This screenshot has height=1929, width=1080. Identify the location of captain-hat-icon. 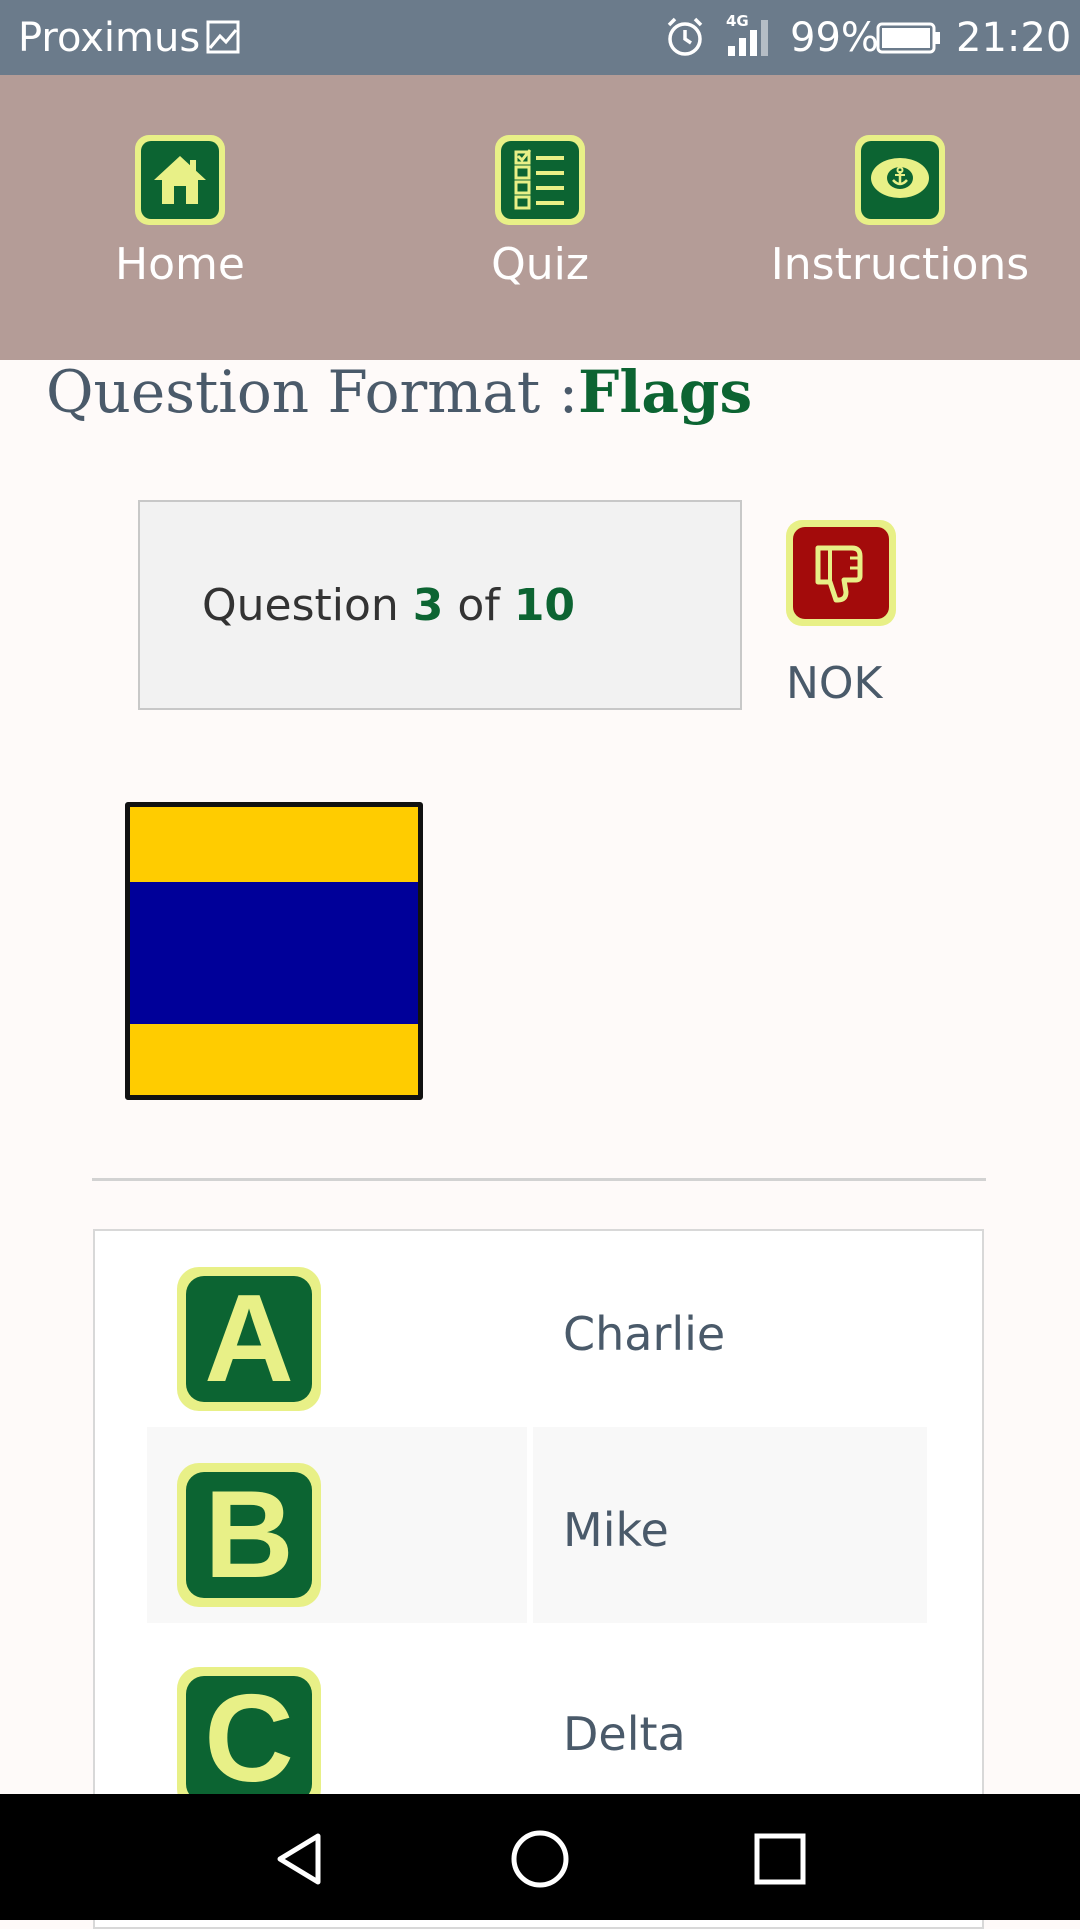
(900, 178).